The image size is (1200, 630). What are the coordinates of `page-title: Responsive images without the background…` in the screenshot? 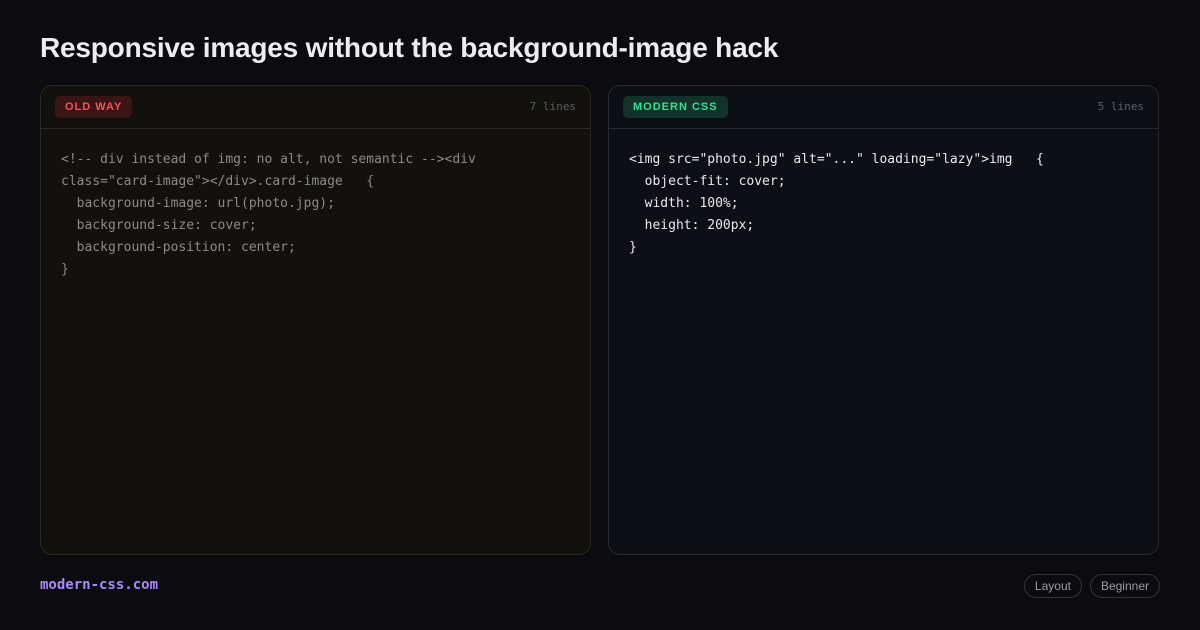 It's located at (409, 47).